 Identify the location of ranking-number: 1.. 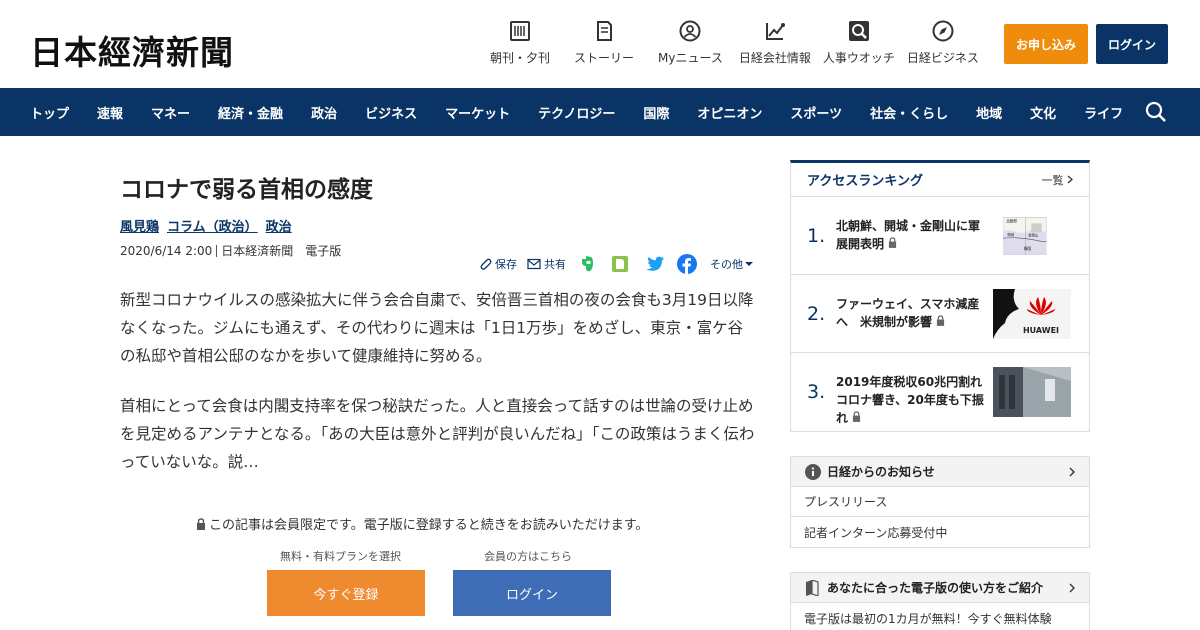
(816, 236).